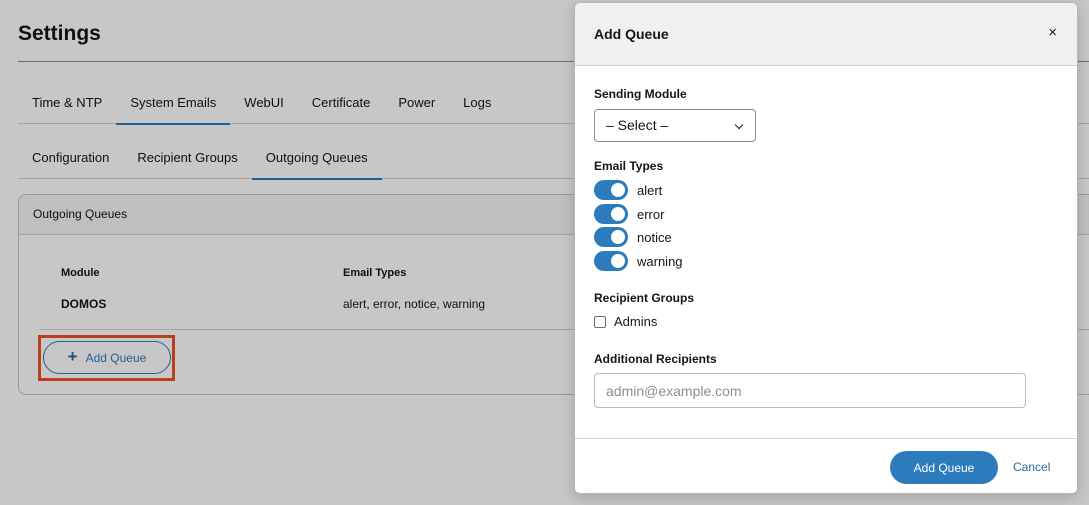 This screenshot has height=505, width=1089. I want to click on toggle-warning, so click(611, 261).